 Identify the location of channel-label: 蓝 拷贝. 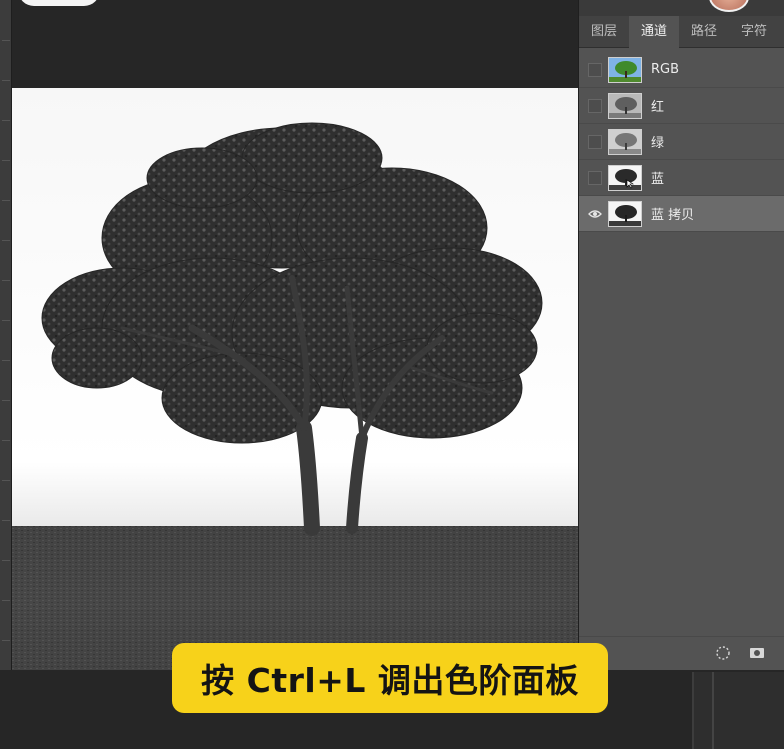
(673, 215).